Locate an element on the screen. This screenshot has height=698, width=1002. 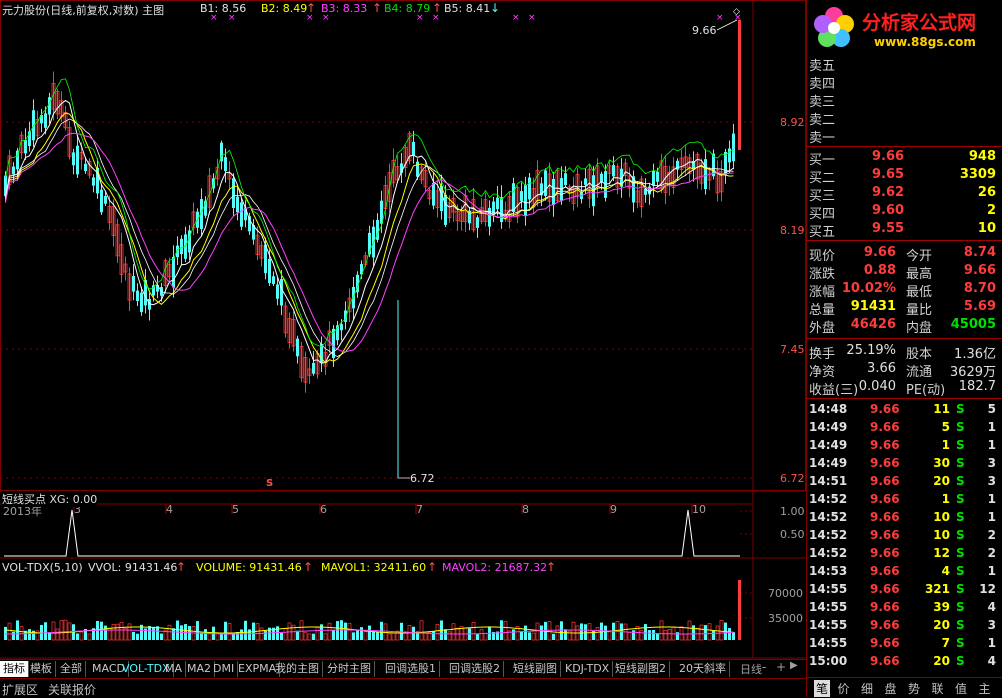
b3-up-arrow-icon: ↑ is located at coordinates (377, 8).